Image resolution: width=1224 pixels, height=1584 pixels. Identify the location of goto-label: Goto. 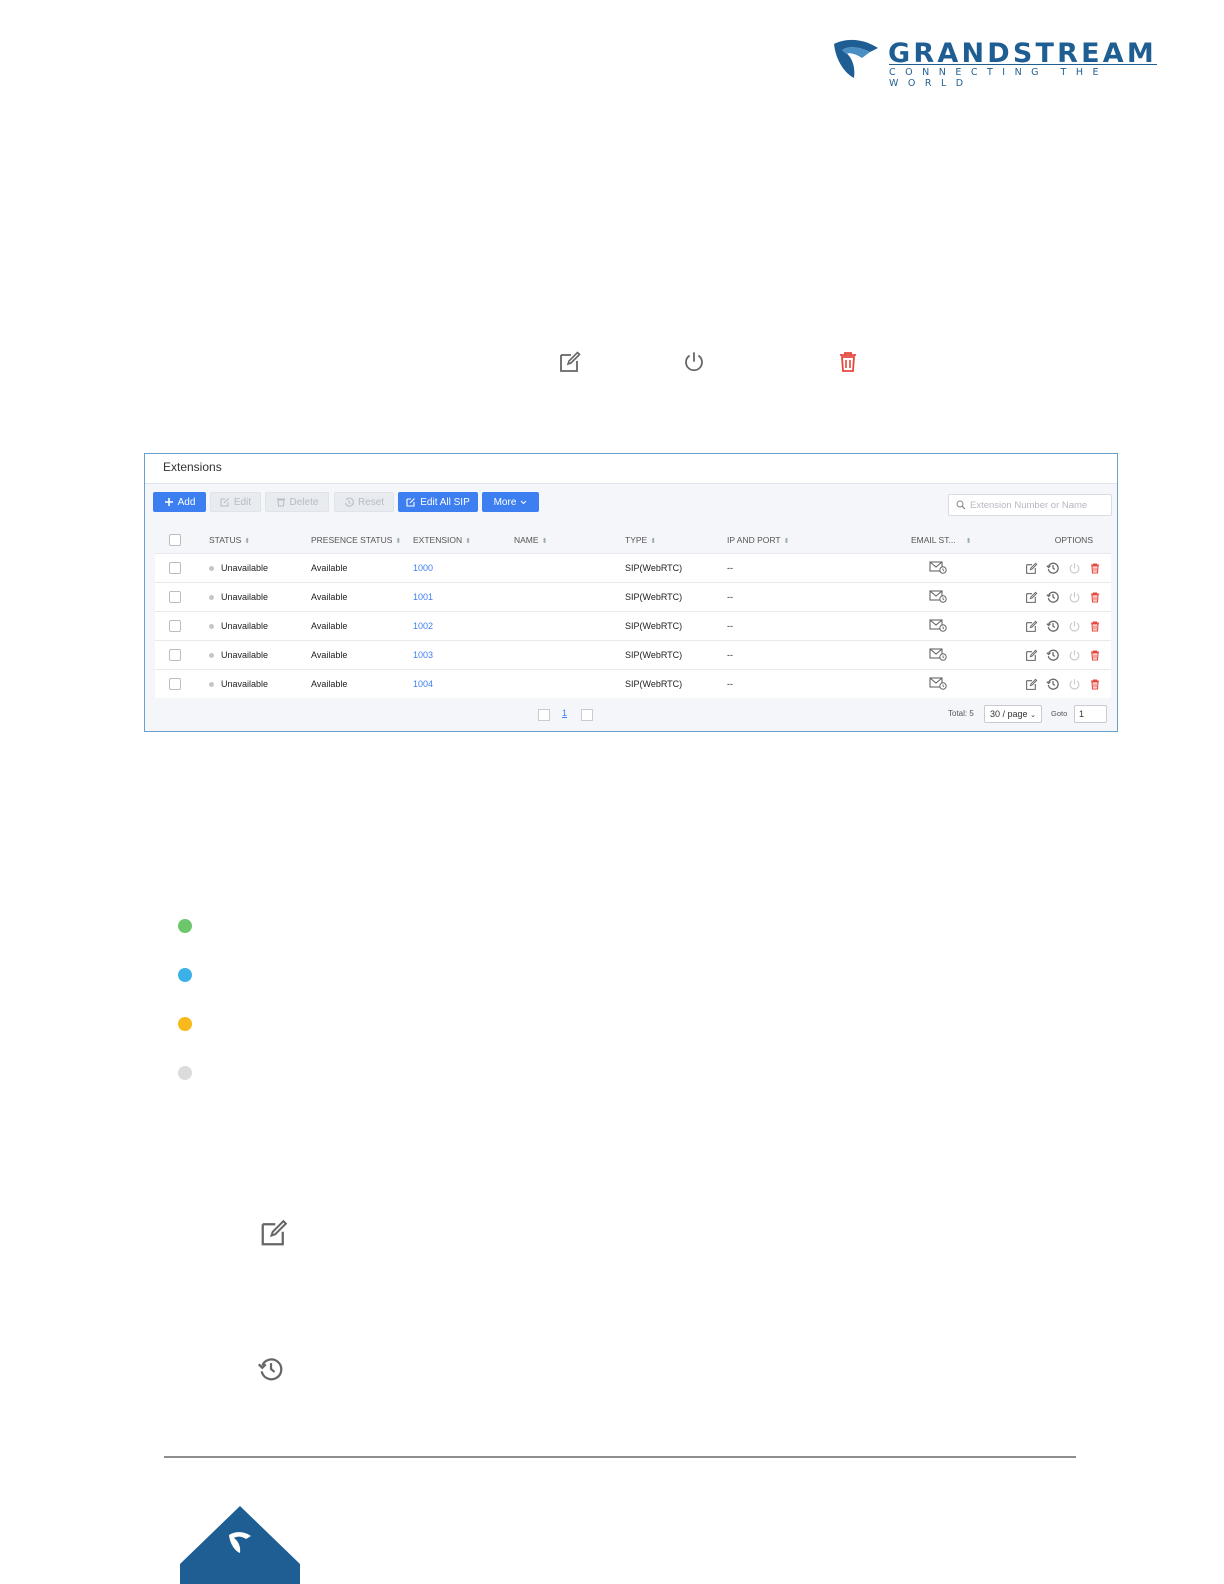
(1059, 713).